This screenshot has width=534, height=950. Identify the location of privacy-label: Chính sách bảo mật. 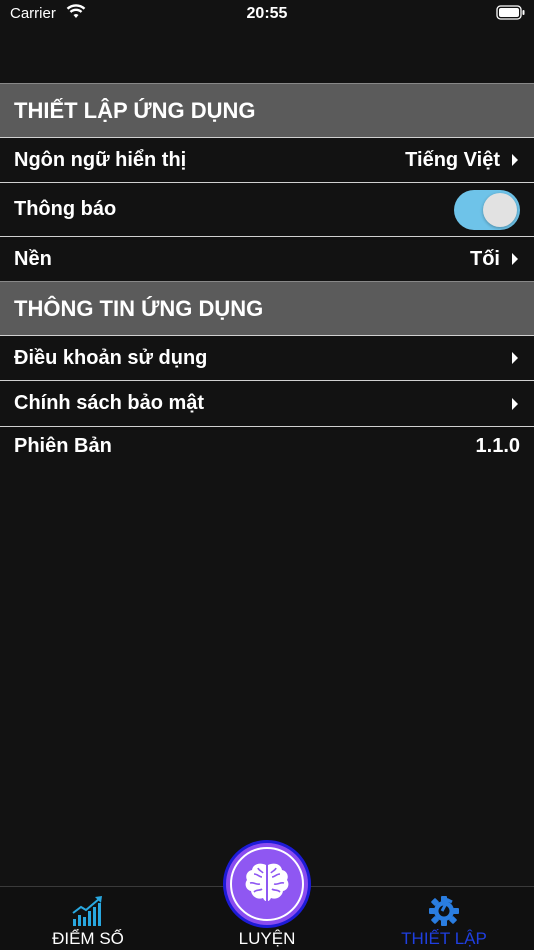
(109, 403).